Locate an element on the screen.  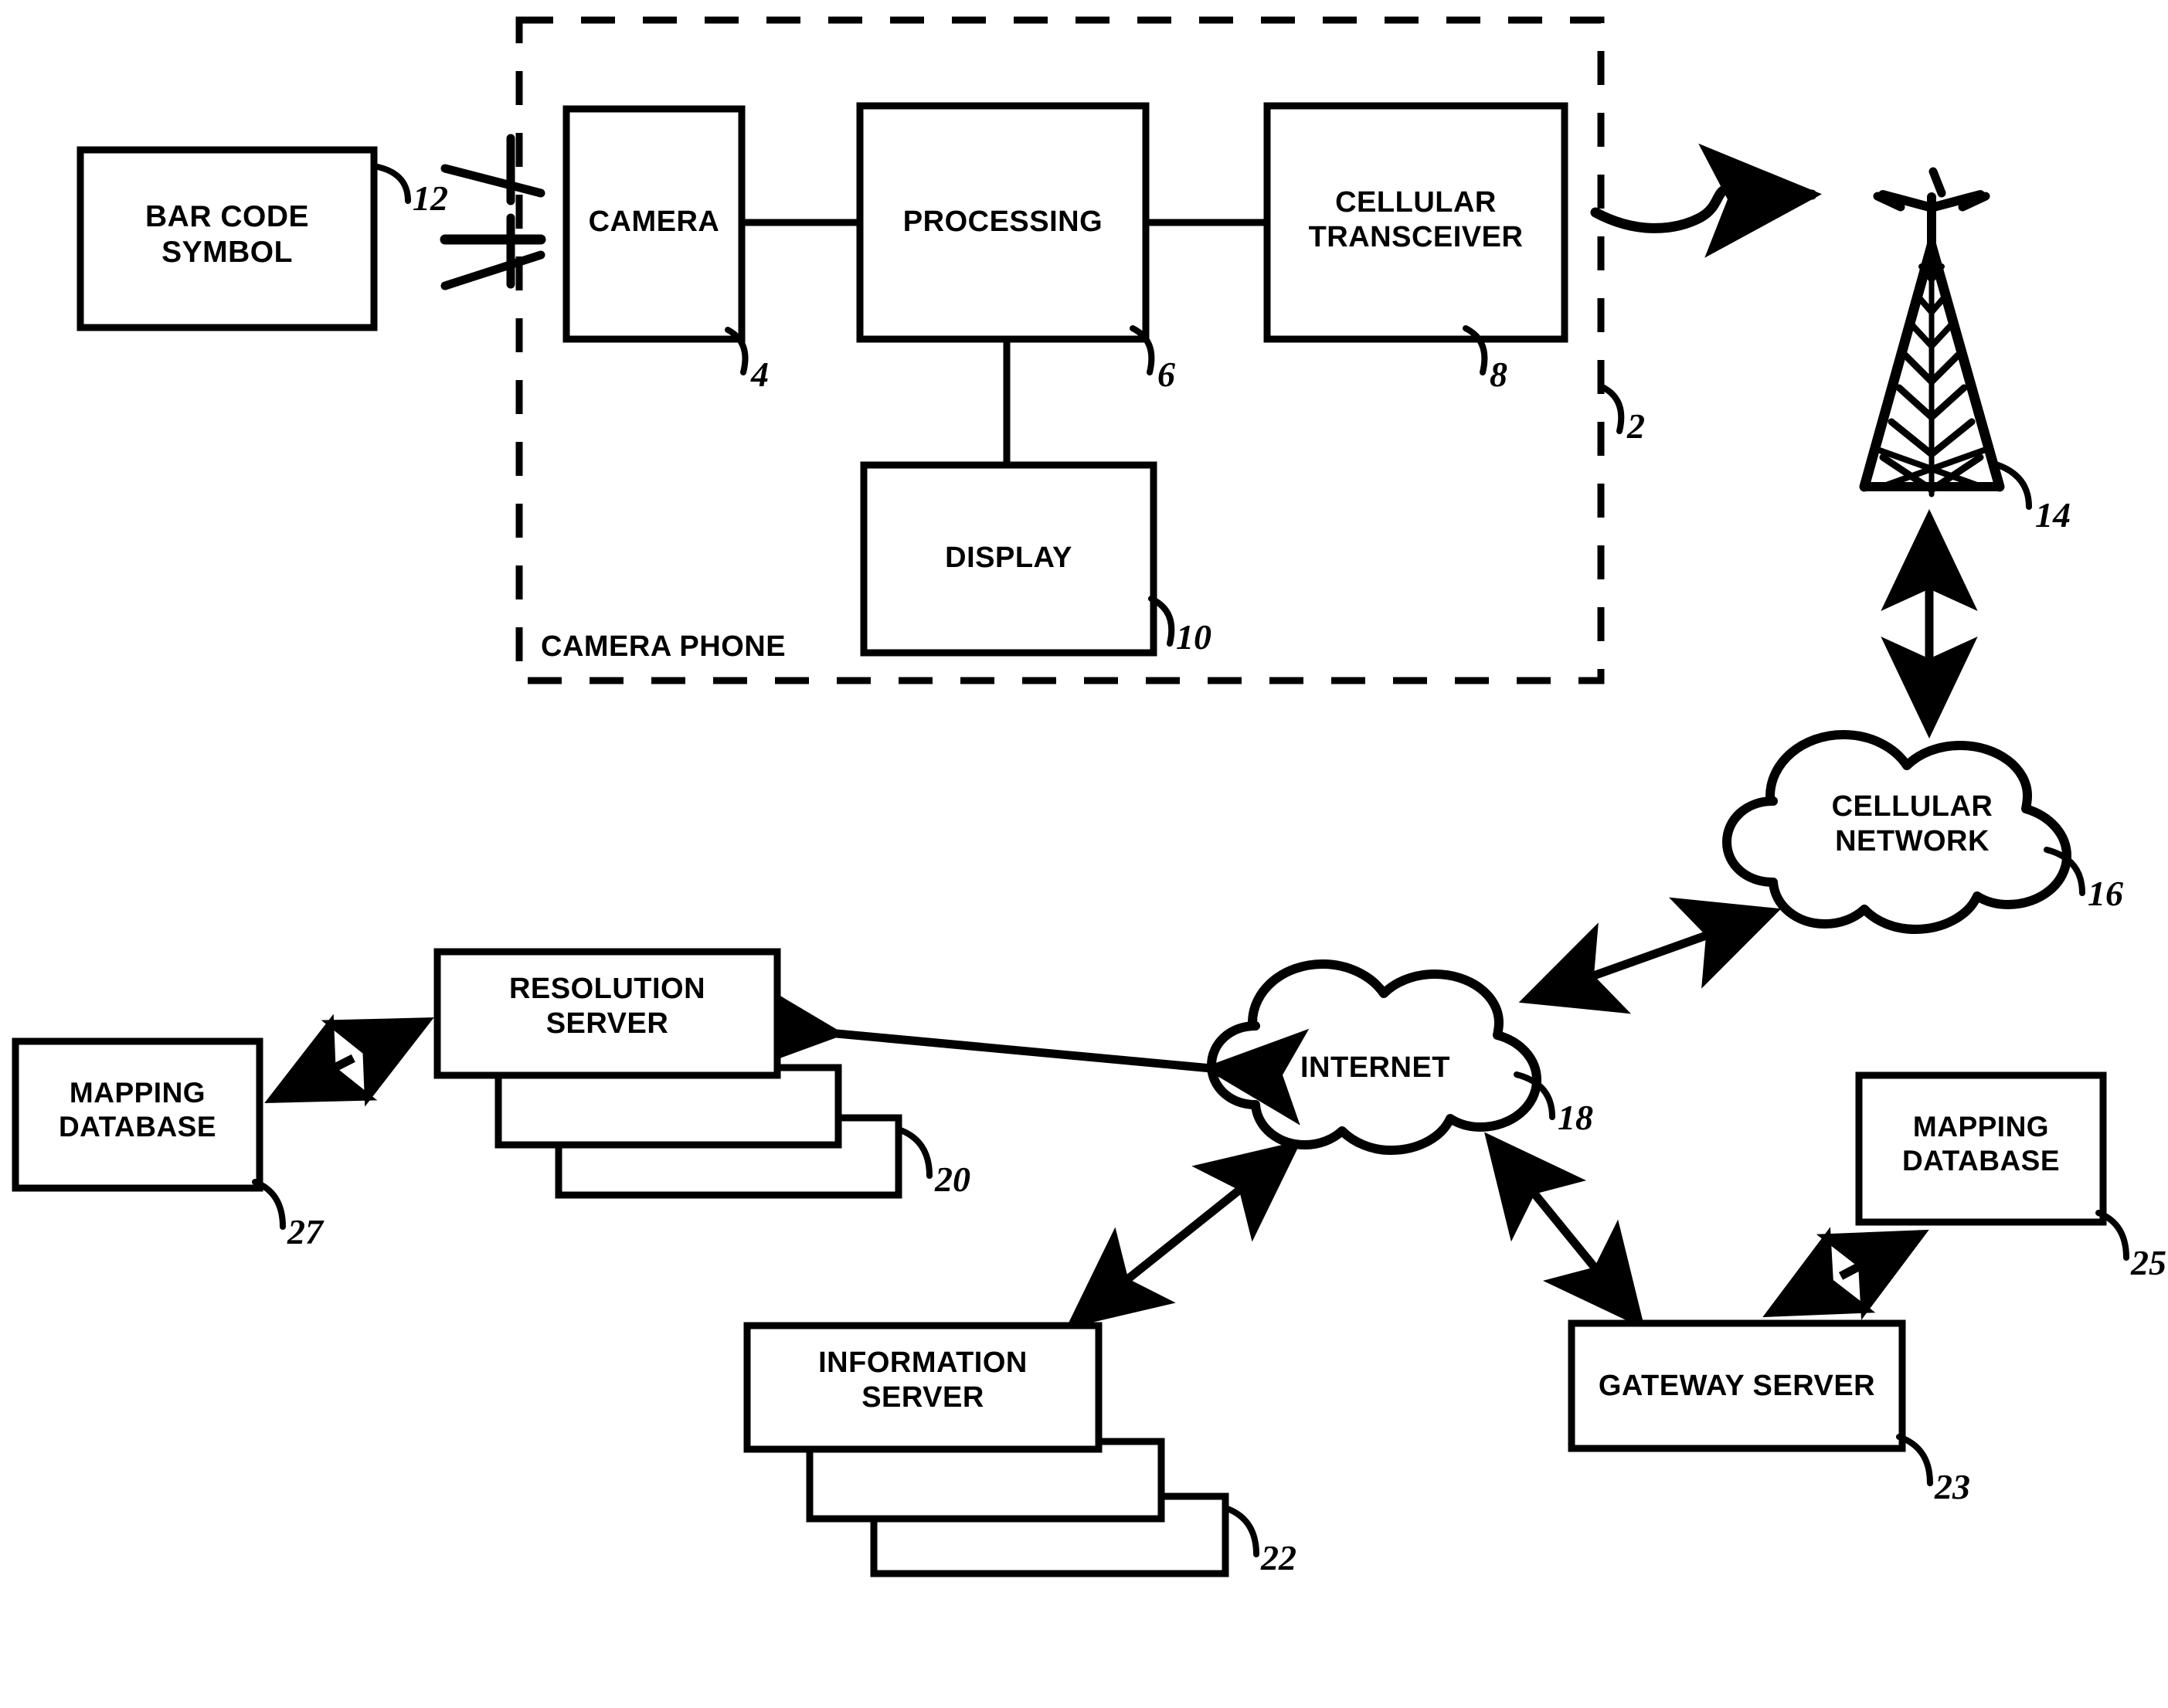
resolution-server-box-front is located at coordinates (607, 1014).